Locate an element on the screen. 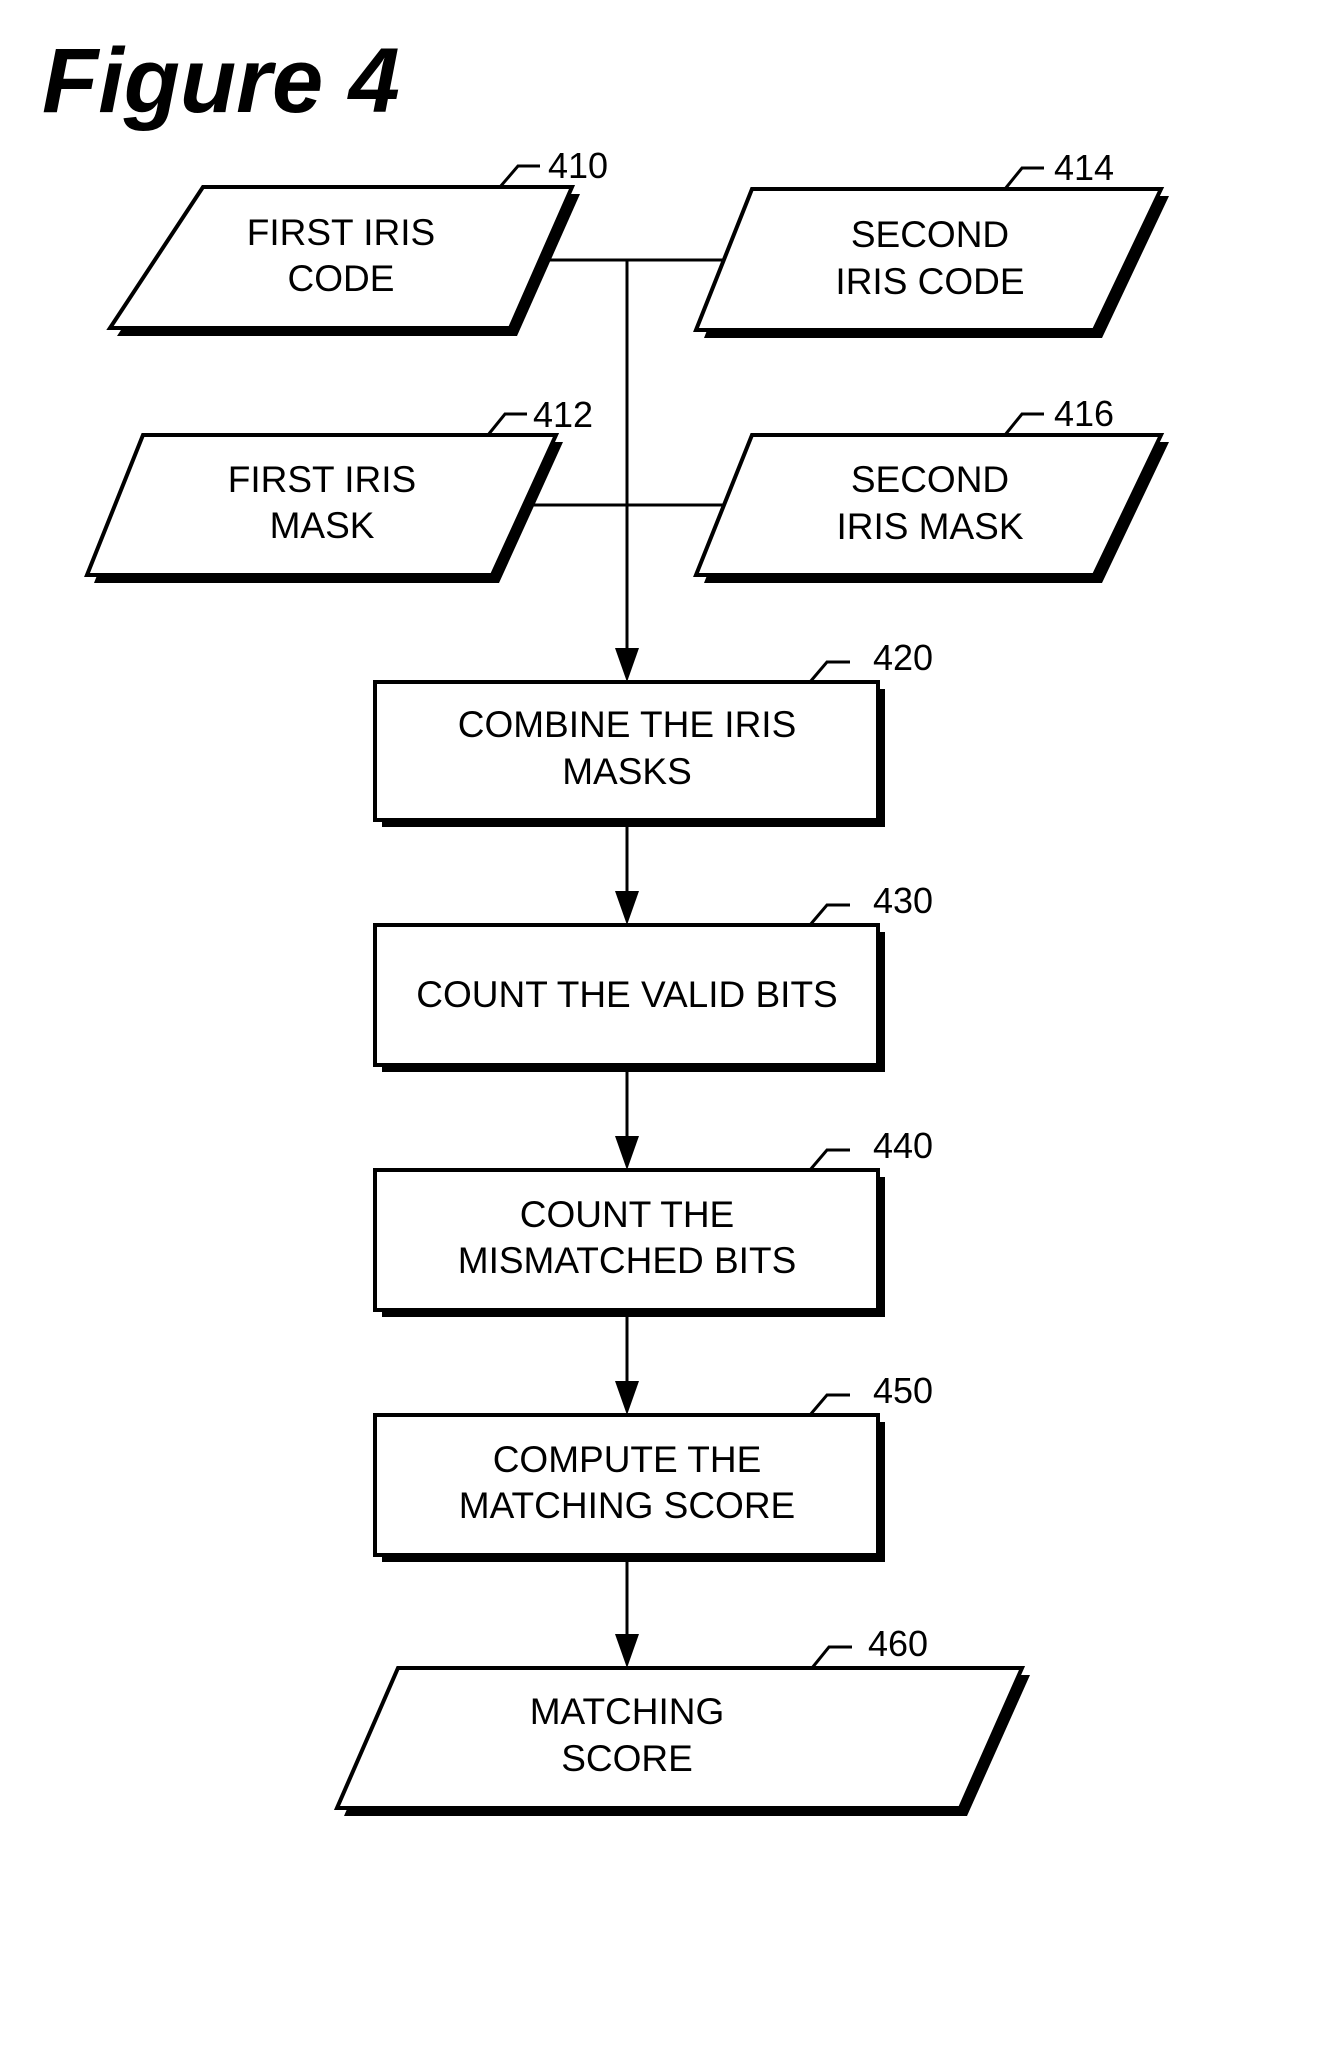 The height and width of the screenshot is (2048, 1329). node-label-line2: MASKS is located at coordinates (627, 771).